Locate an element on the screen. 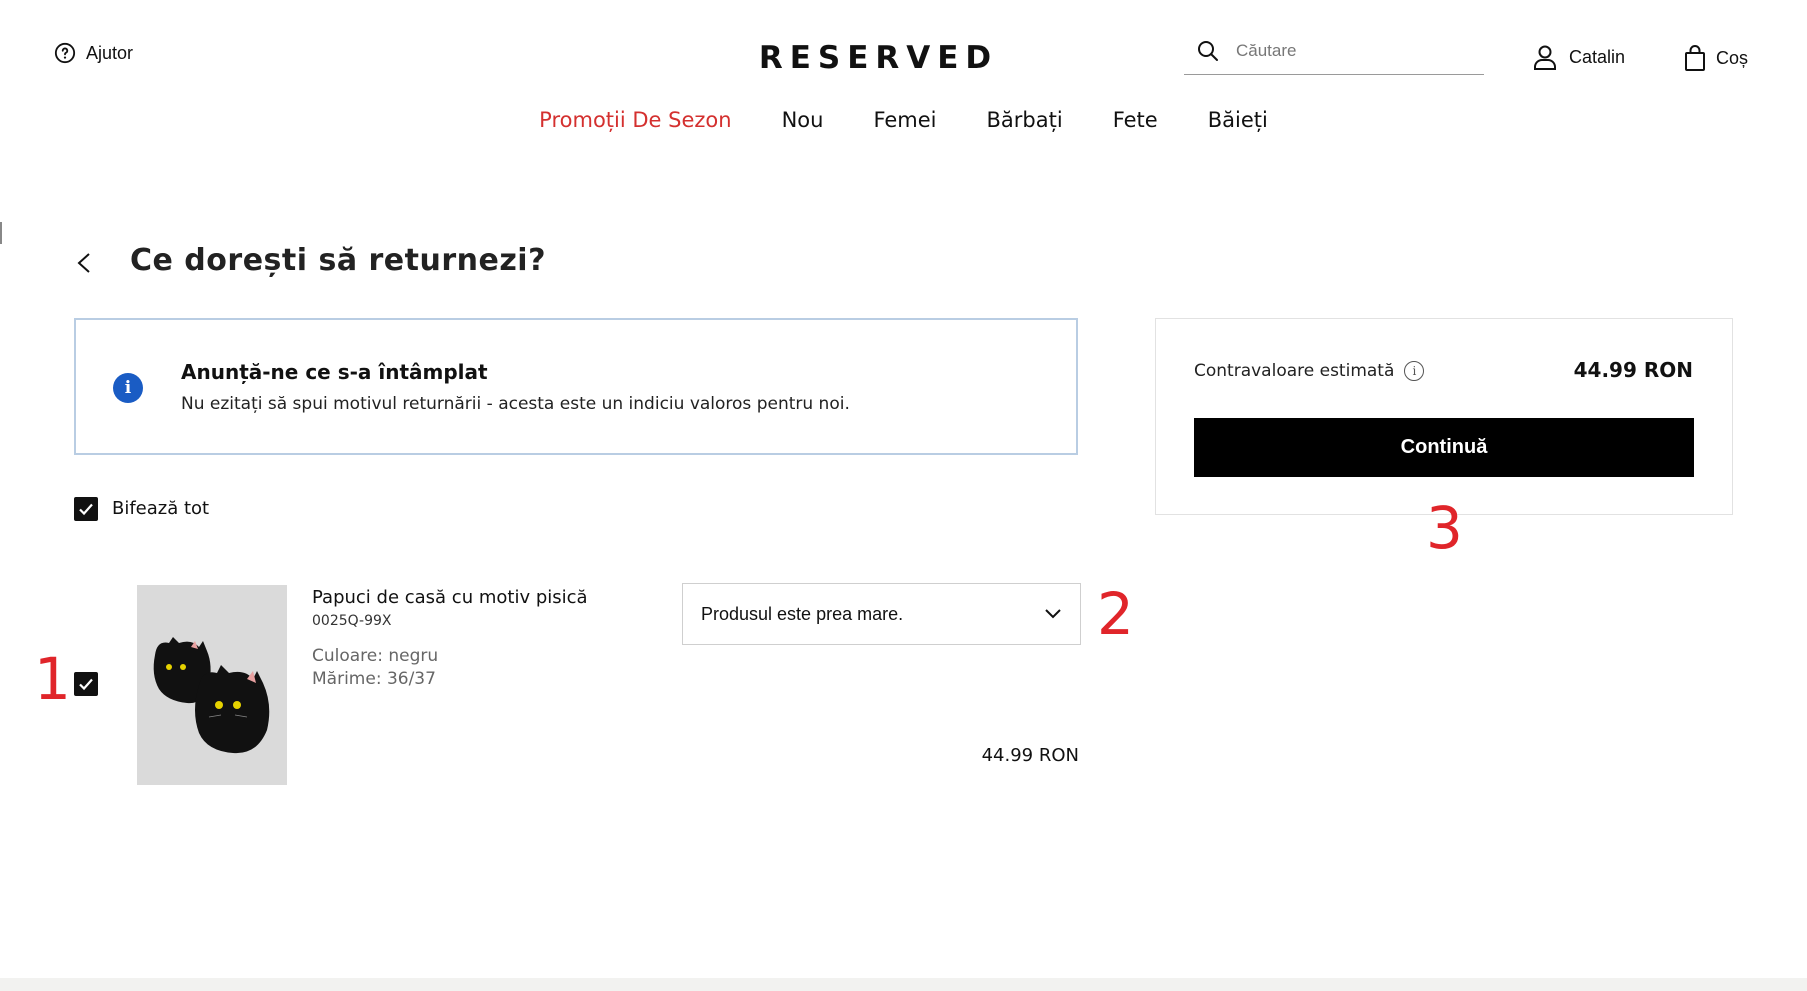 This screenshot has width=1807, height=991. estimated-value-text: Contravaloare estimată is located at coordinates (1294, 371).